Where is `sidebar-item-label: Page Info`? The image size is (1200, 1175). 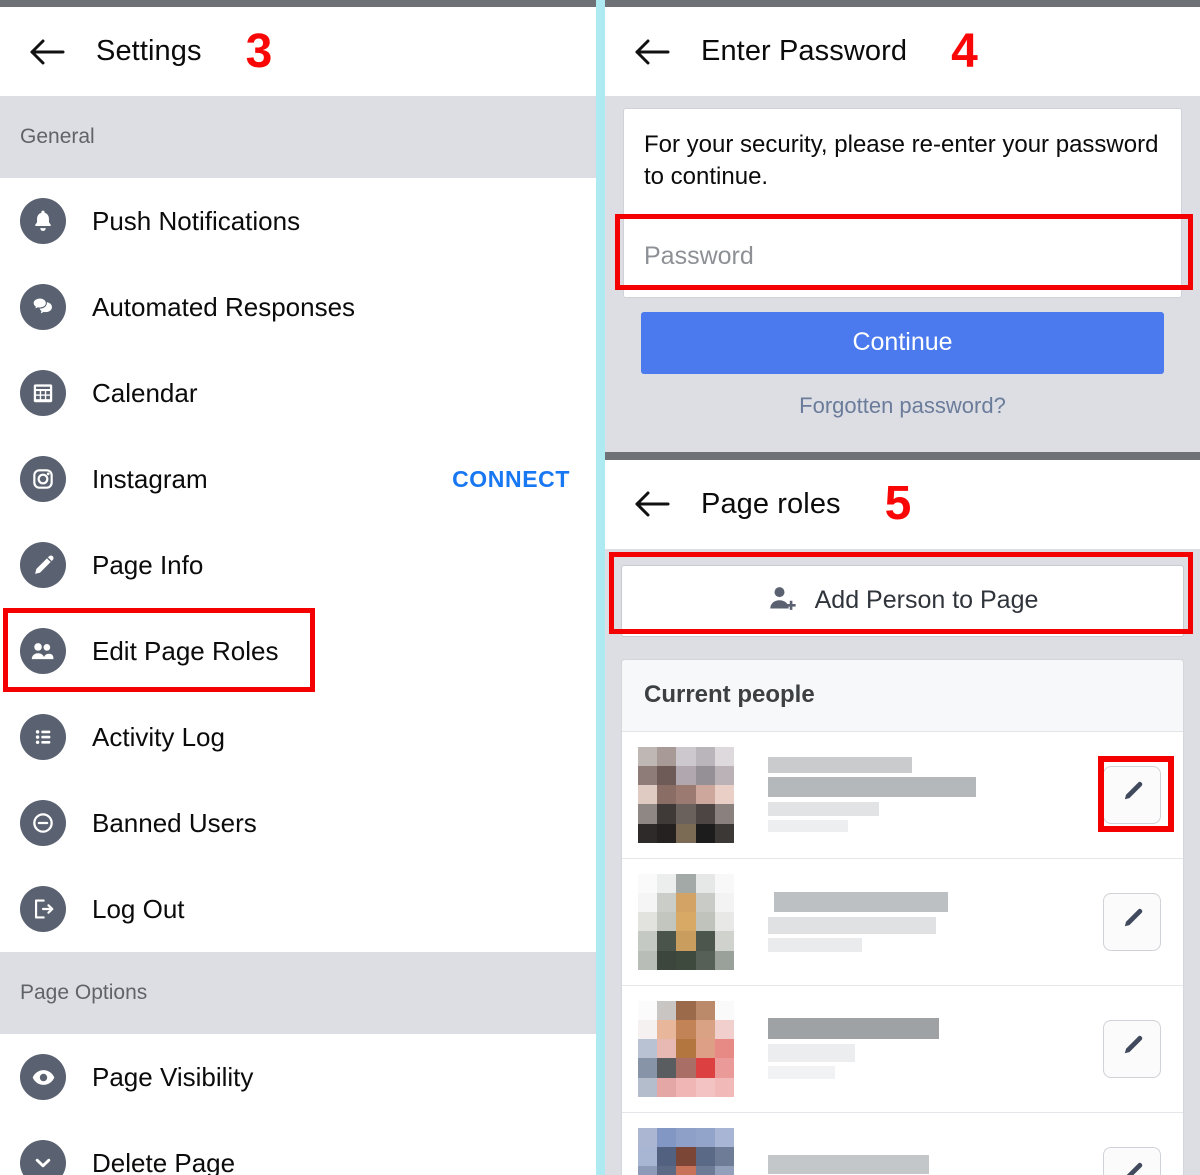 sidebar-item-label: Page Info is located at coordinates (148, 564).